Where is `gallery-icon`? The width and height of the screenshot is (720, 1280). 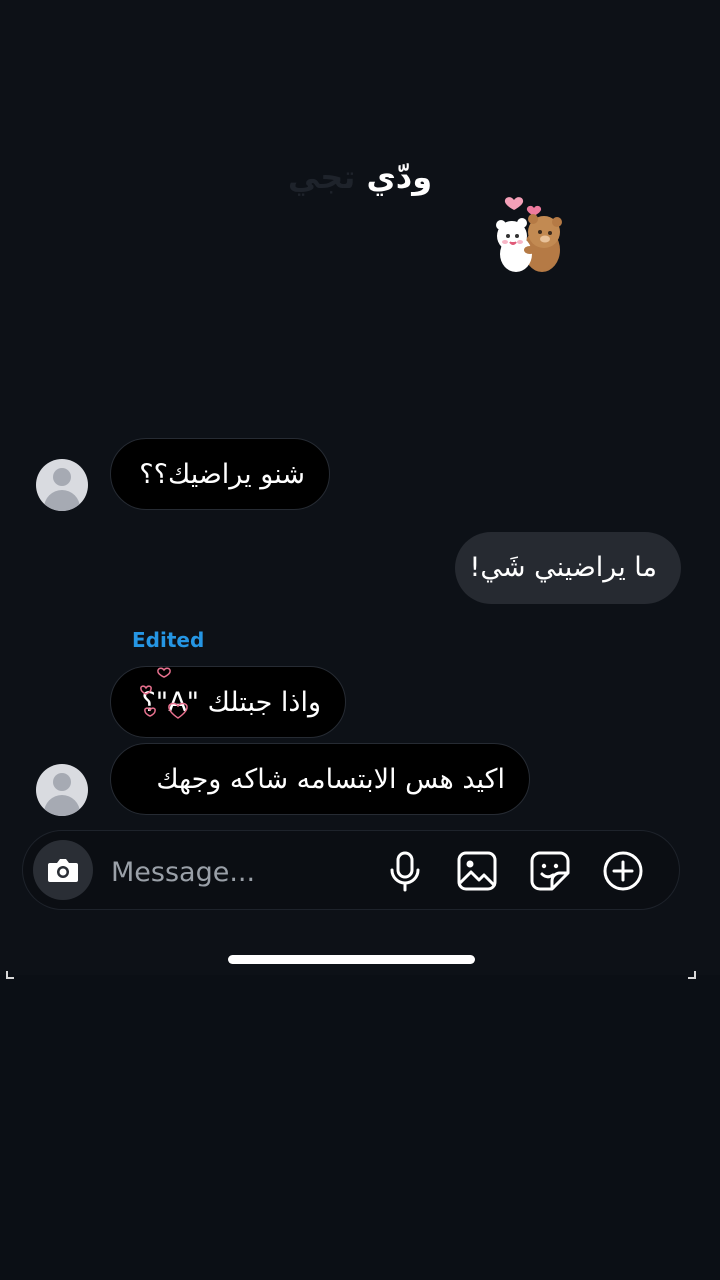
gallery-icon is located at coordinates (477, 871).